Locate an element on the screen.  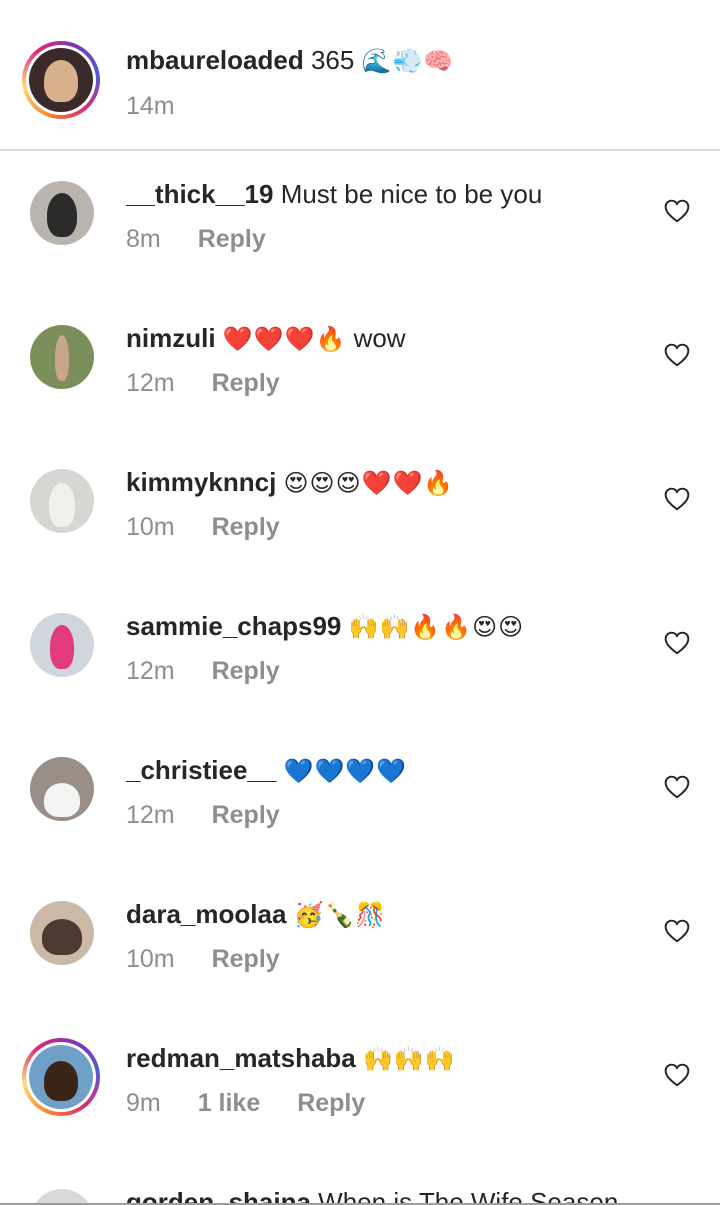
comment-line: kimmyknncj 😍😍😍❤️❤️🔥 is located at coordinates (290, 483).